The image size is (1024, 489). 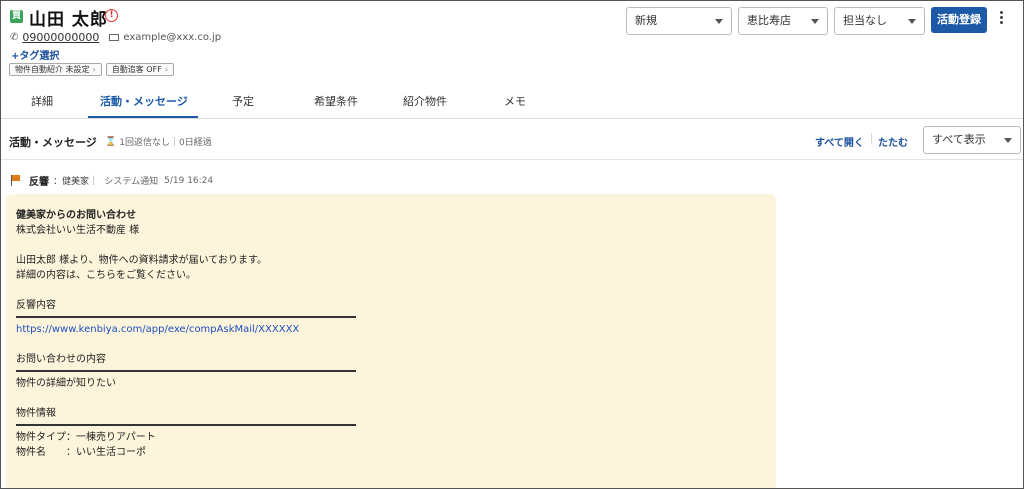 What do you see at coordinates (36, 413) in the screenshot?
I see `message-heading: 物件情報` at bounding box center [36, 413].